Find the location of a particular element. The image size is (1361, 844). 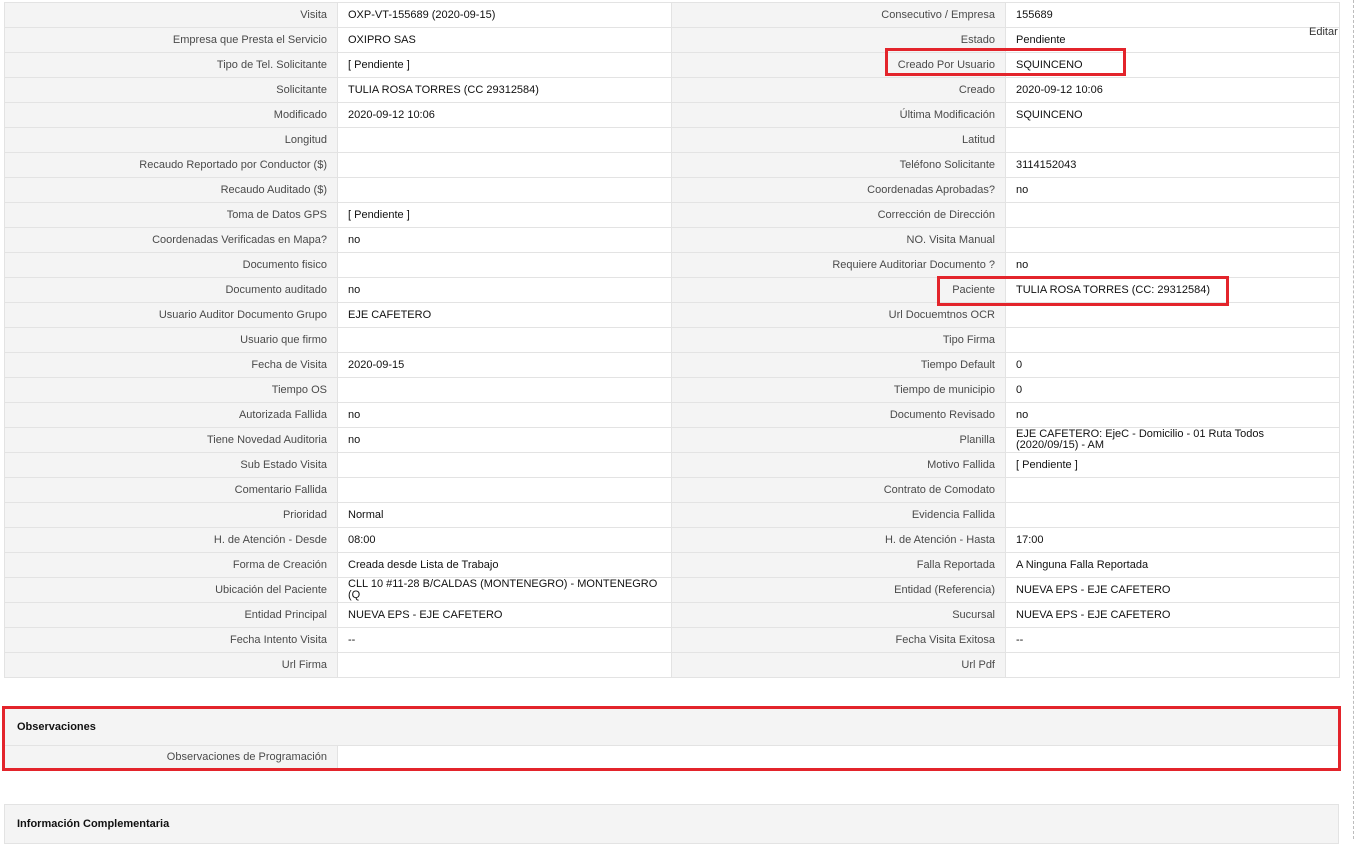

field-label: Estado is located at coordinates (838, 40).